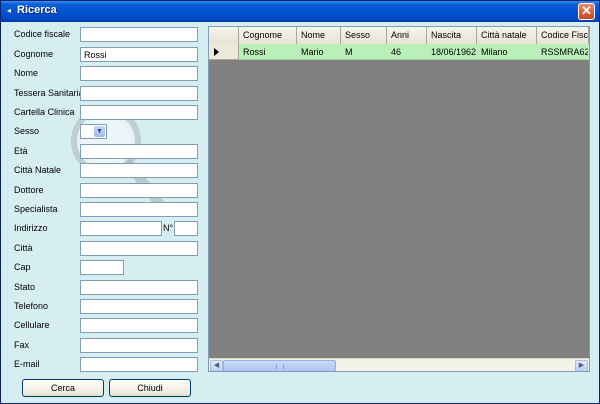  I want to click on window-icon: ◂, so click(9, 10).